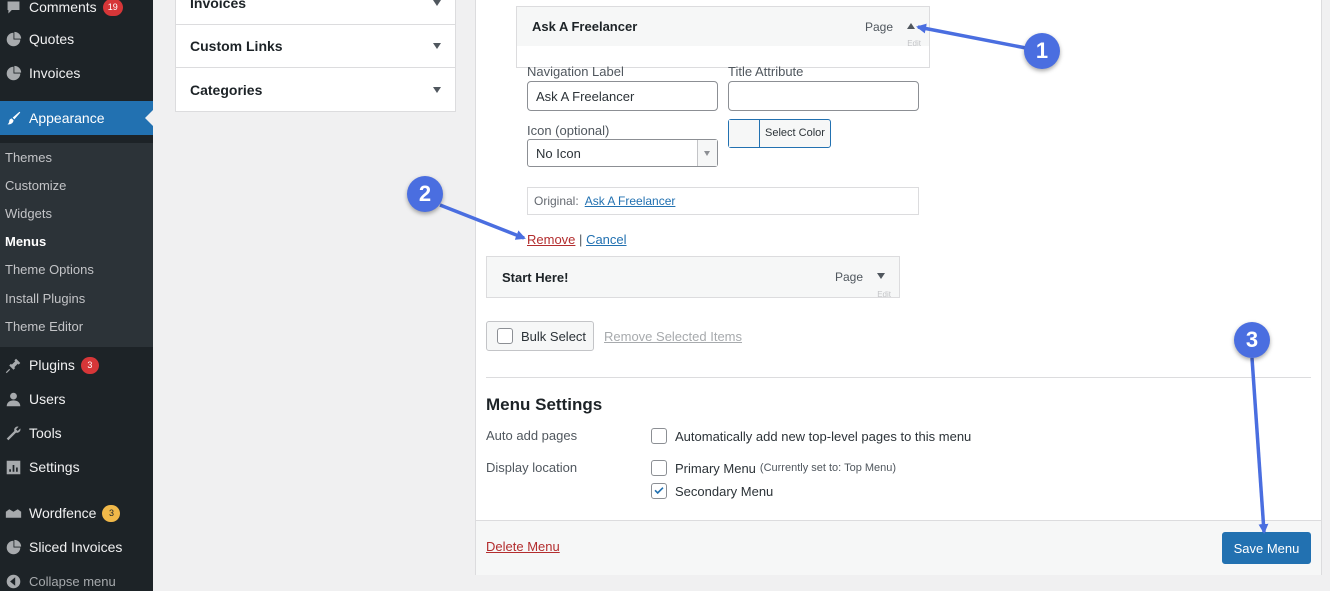 Image resolution: width=1330 pixels, height=591 pixels. What do you see at coordinates (28, 157) in the screenshot?
I see `submenu-item-themes: Themes` at bounding box center [28, 157].